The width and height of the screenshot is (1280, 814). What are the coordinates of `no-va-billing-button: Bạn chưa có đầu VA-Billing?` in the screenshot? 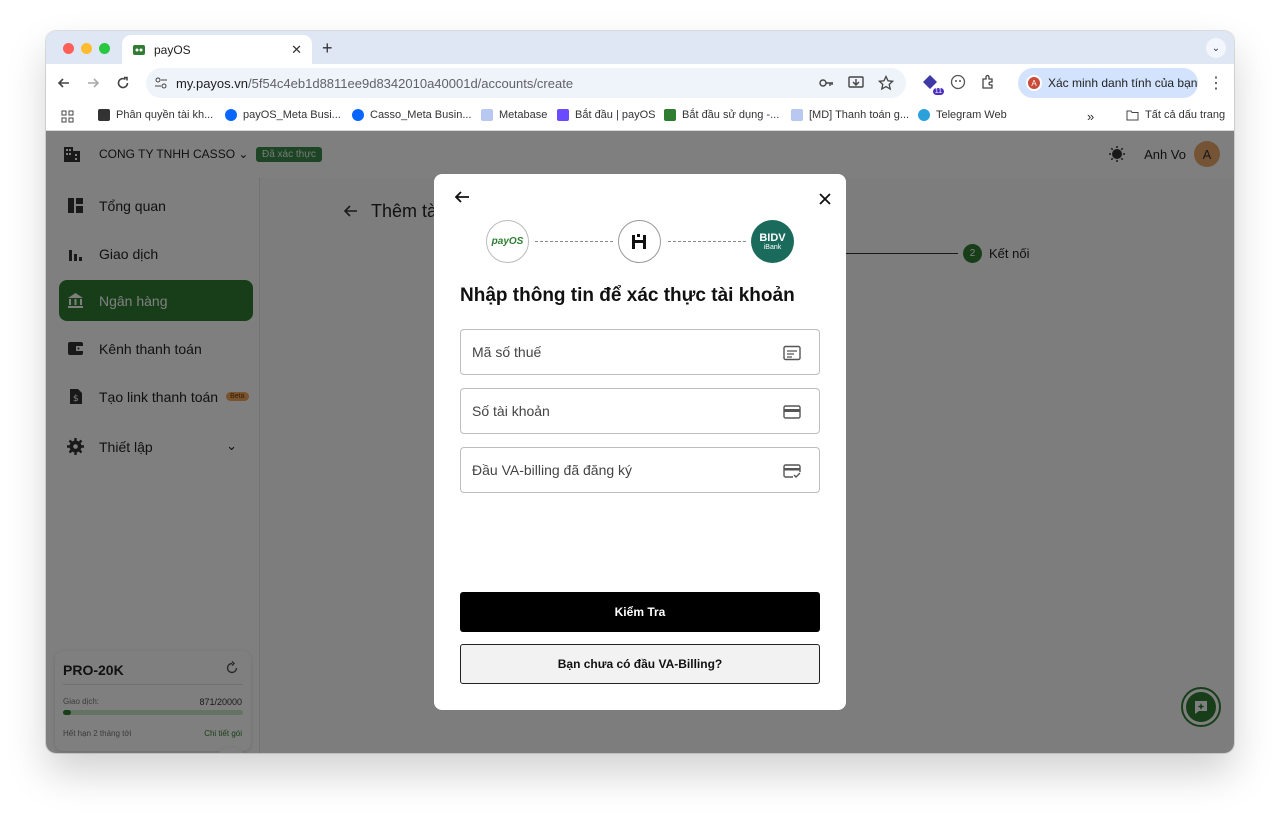 It's located at (640, 664).